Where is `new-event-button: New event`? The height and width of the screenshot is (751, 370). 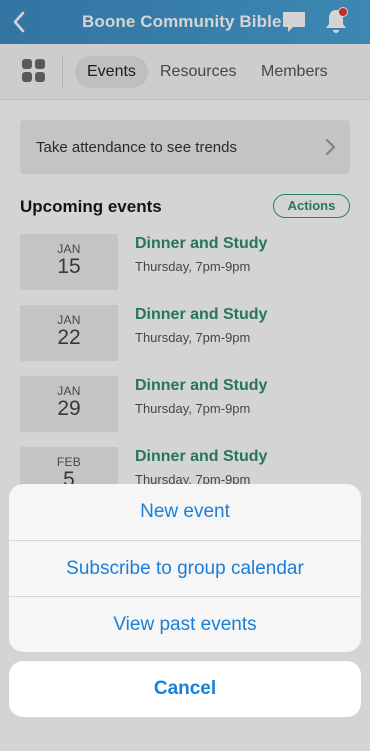 new-event-button: New event is located at coordinates (185, 512).